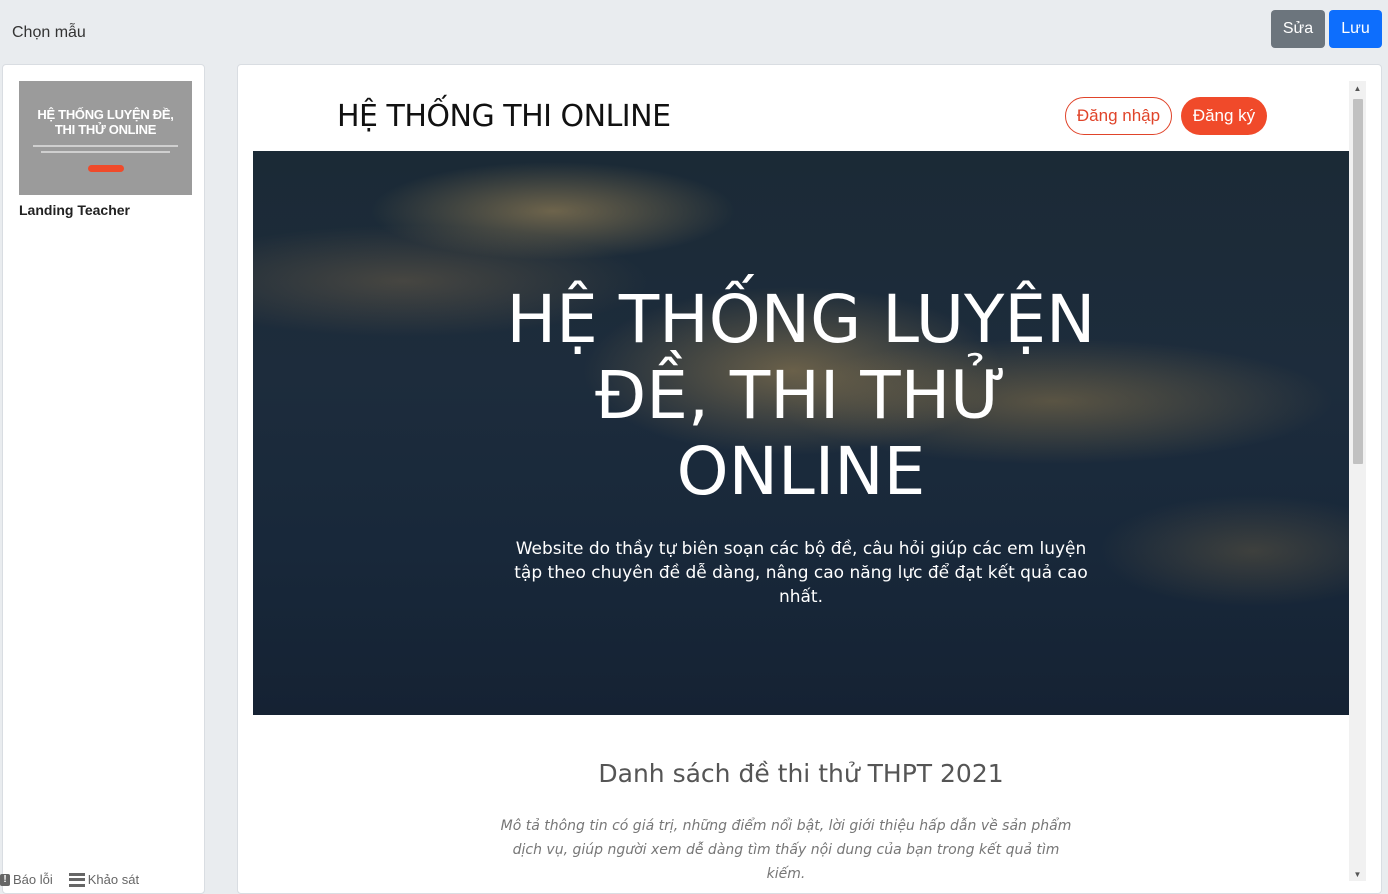 Image resolution: width=1388 pixels, height=894 pixels. What do you see at coordinates (5, 879) in the screenshot?
I see `exclamation-icon: !` at bounding box center [5, 879].